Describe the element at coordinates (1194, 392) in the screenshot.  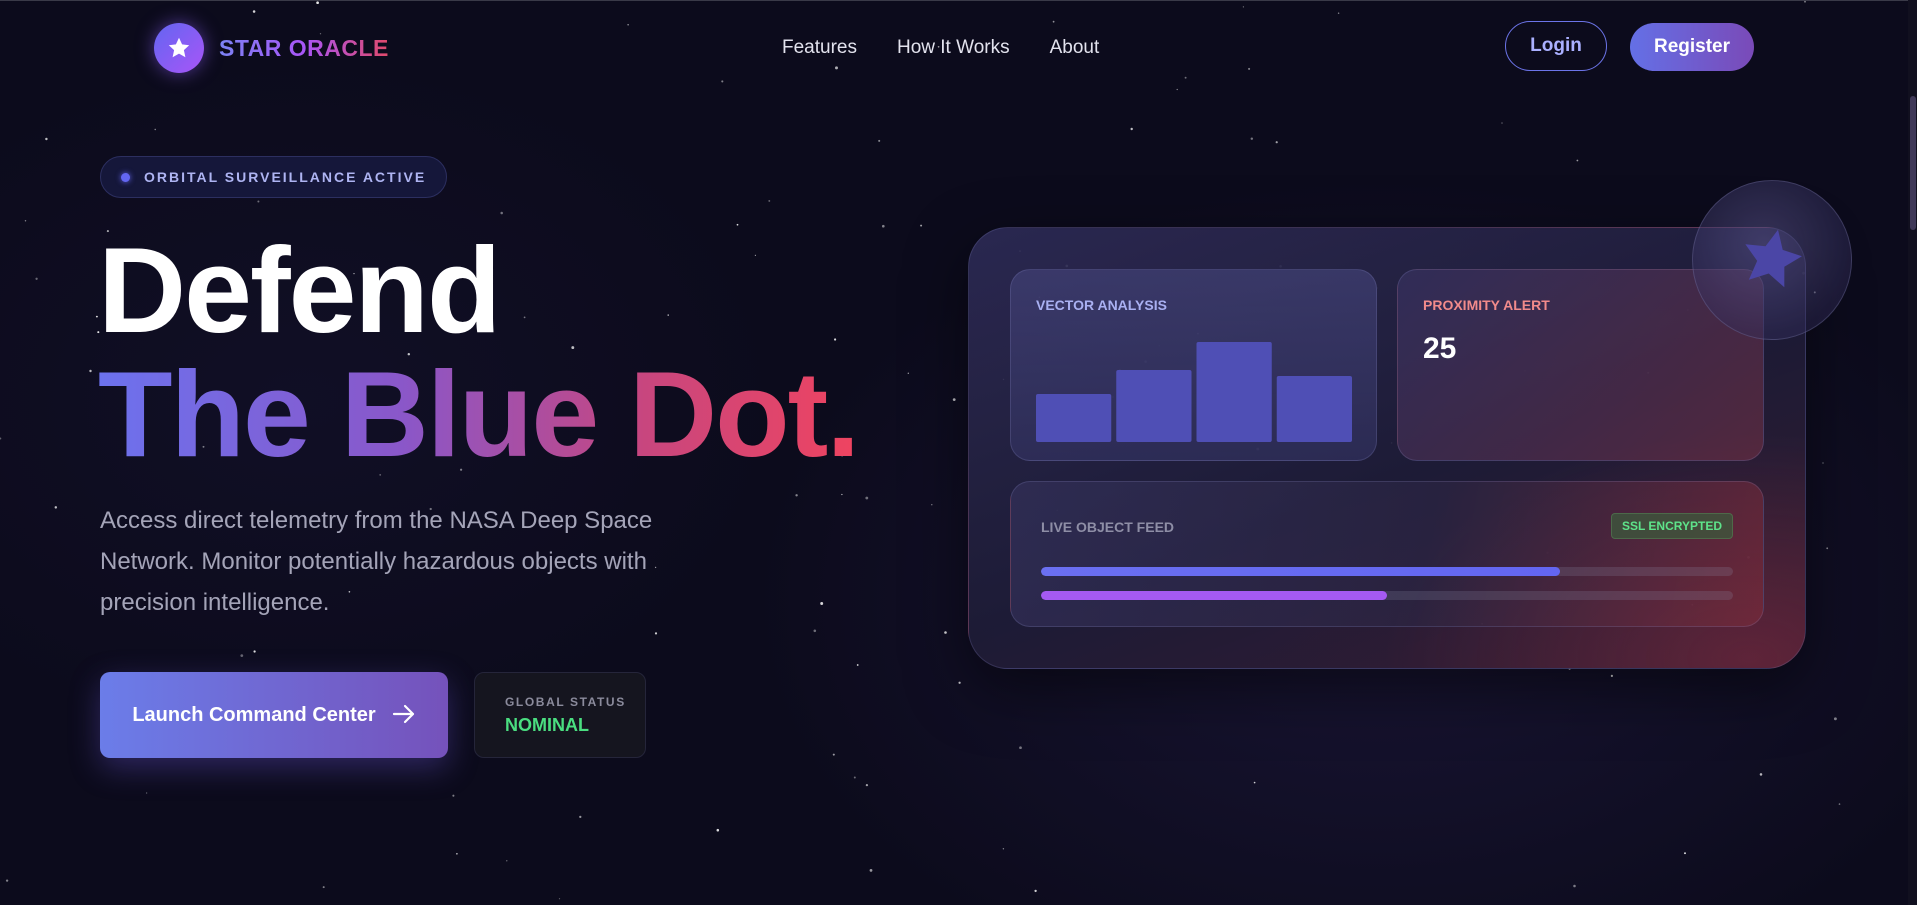
I see `vector-bar-chart` at that location.